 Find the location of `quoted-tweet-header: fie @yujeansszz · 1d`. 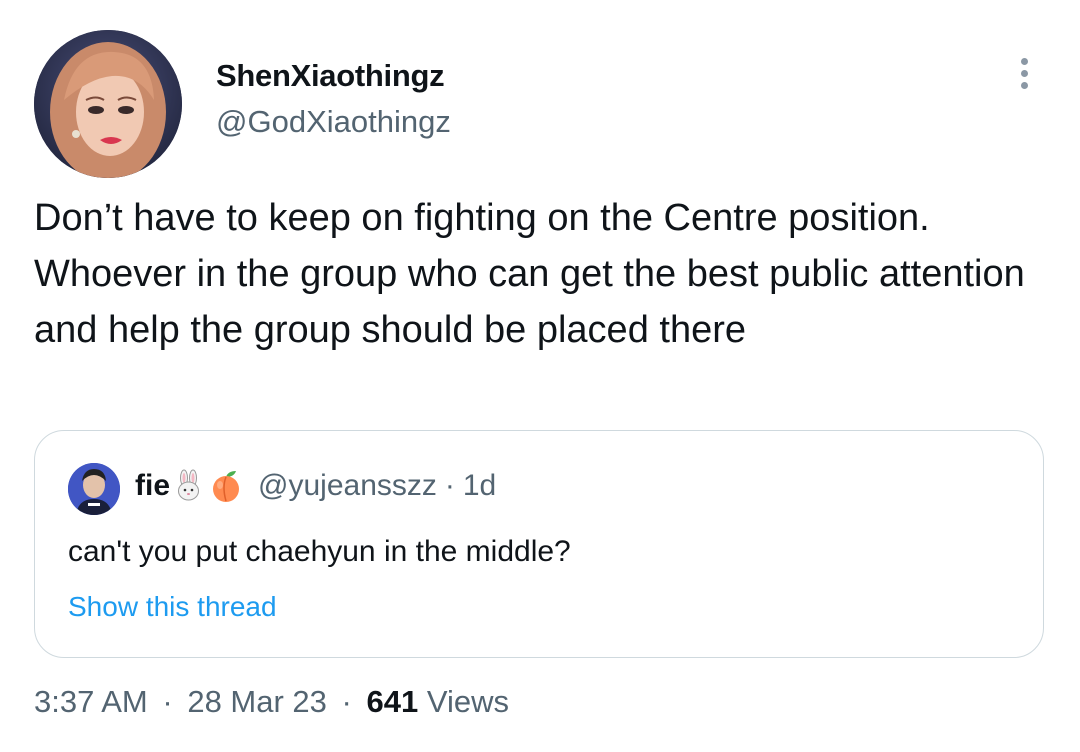

quoted-tweet-header: fie @yujeansszz · 1d is located at coordinates (315, 486).